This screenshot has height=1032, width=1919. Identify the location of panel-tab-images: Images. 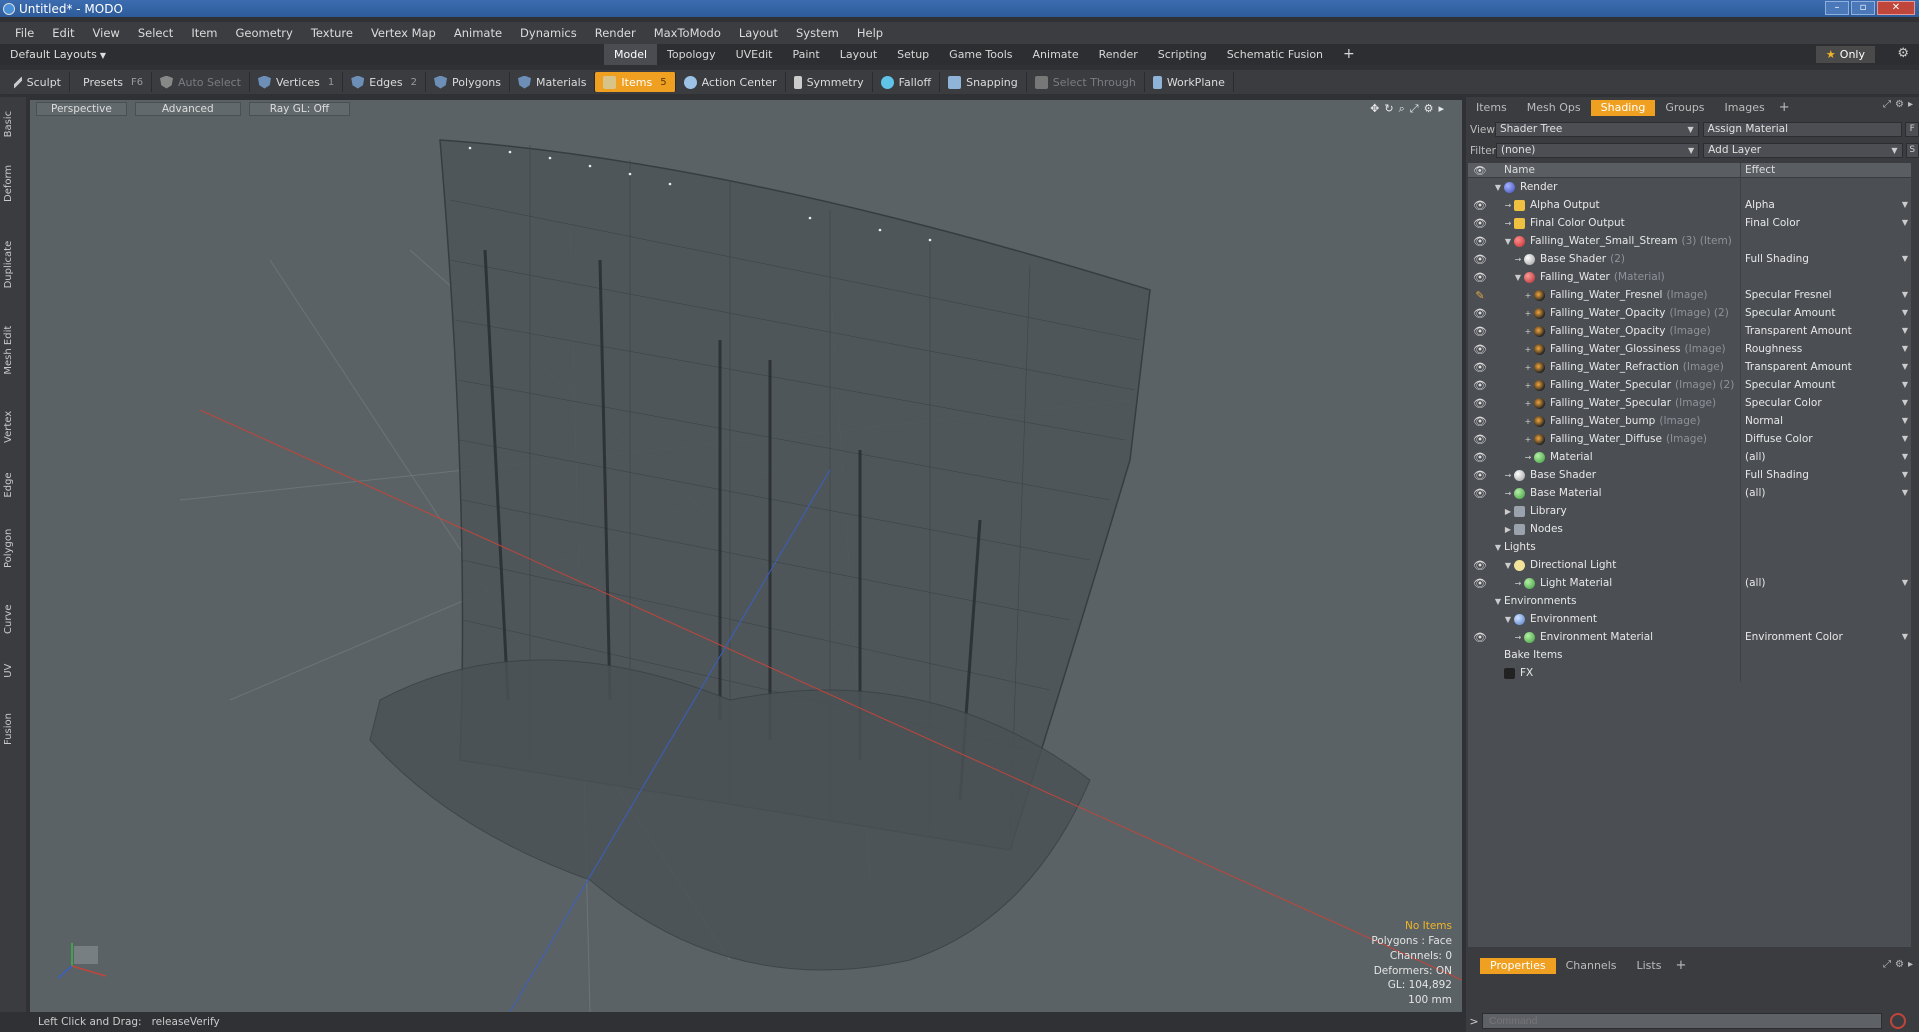
(1745, 108).